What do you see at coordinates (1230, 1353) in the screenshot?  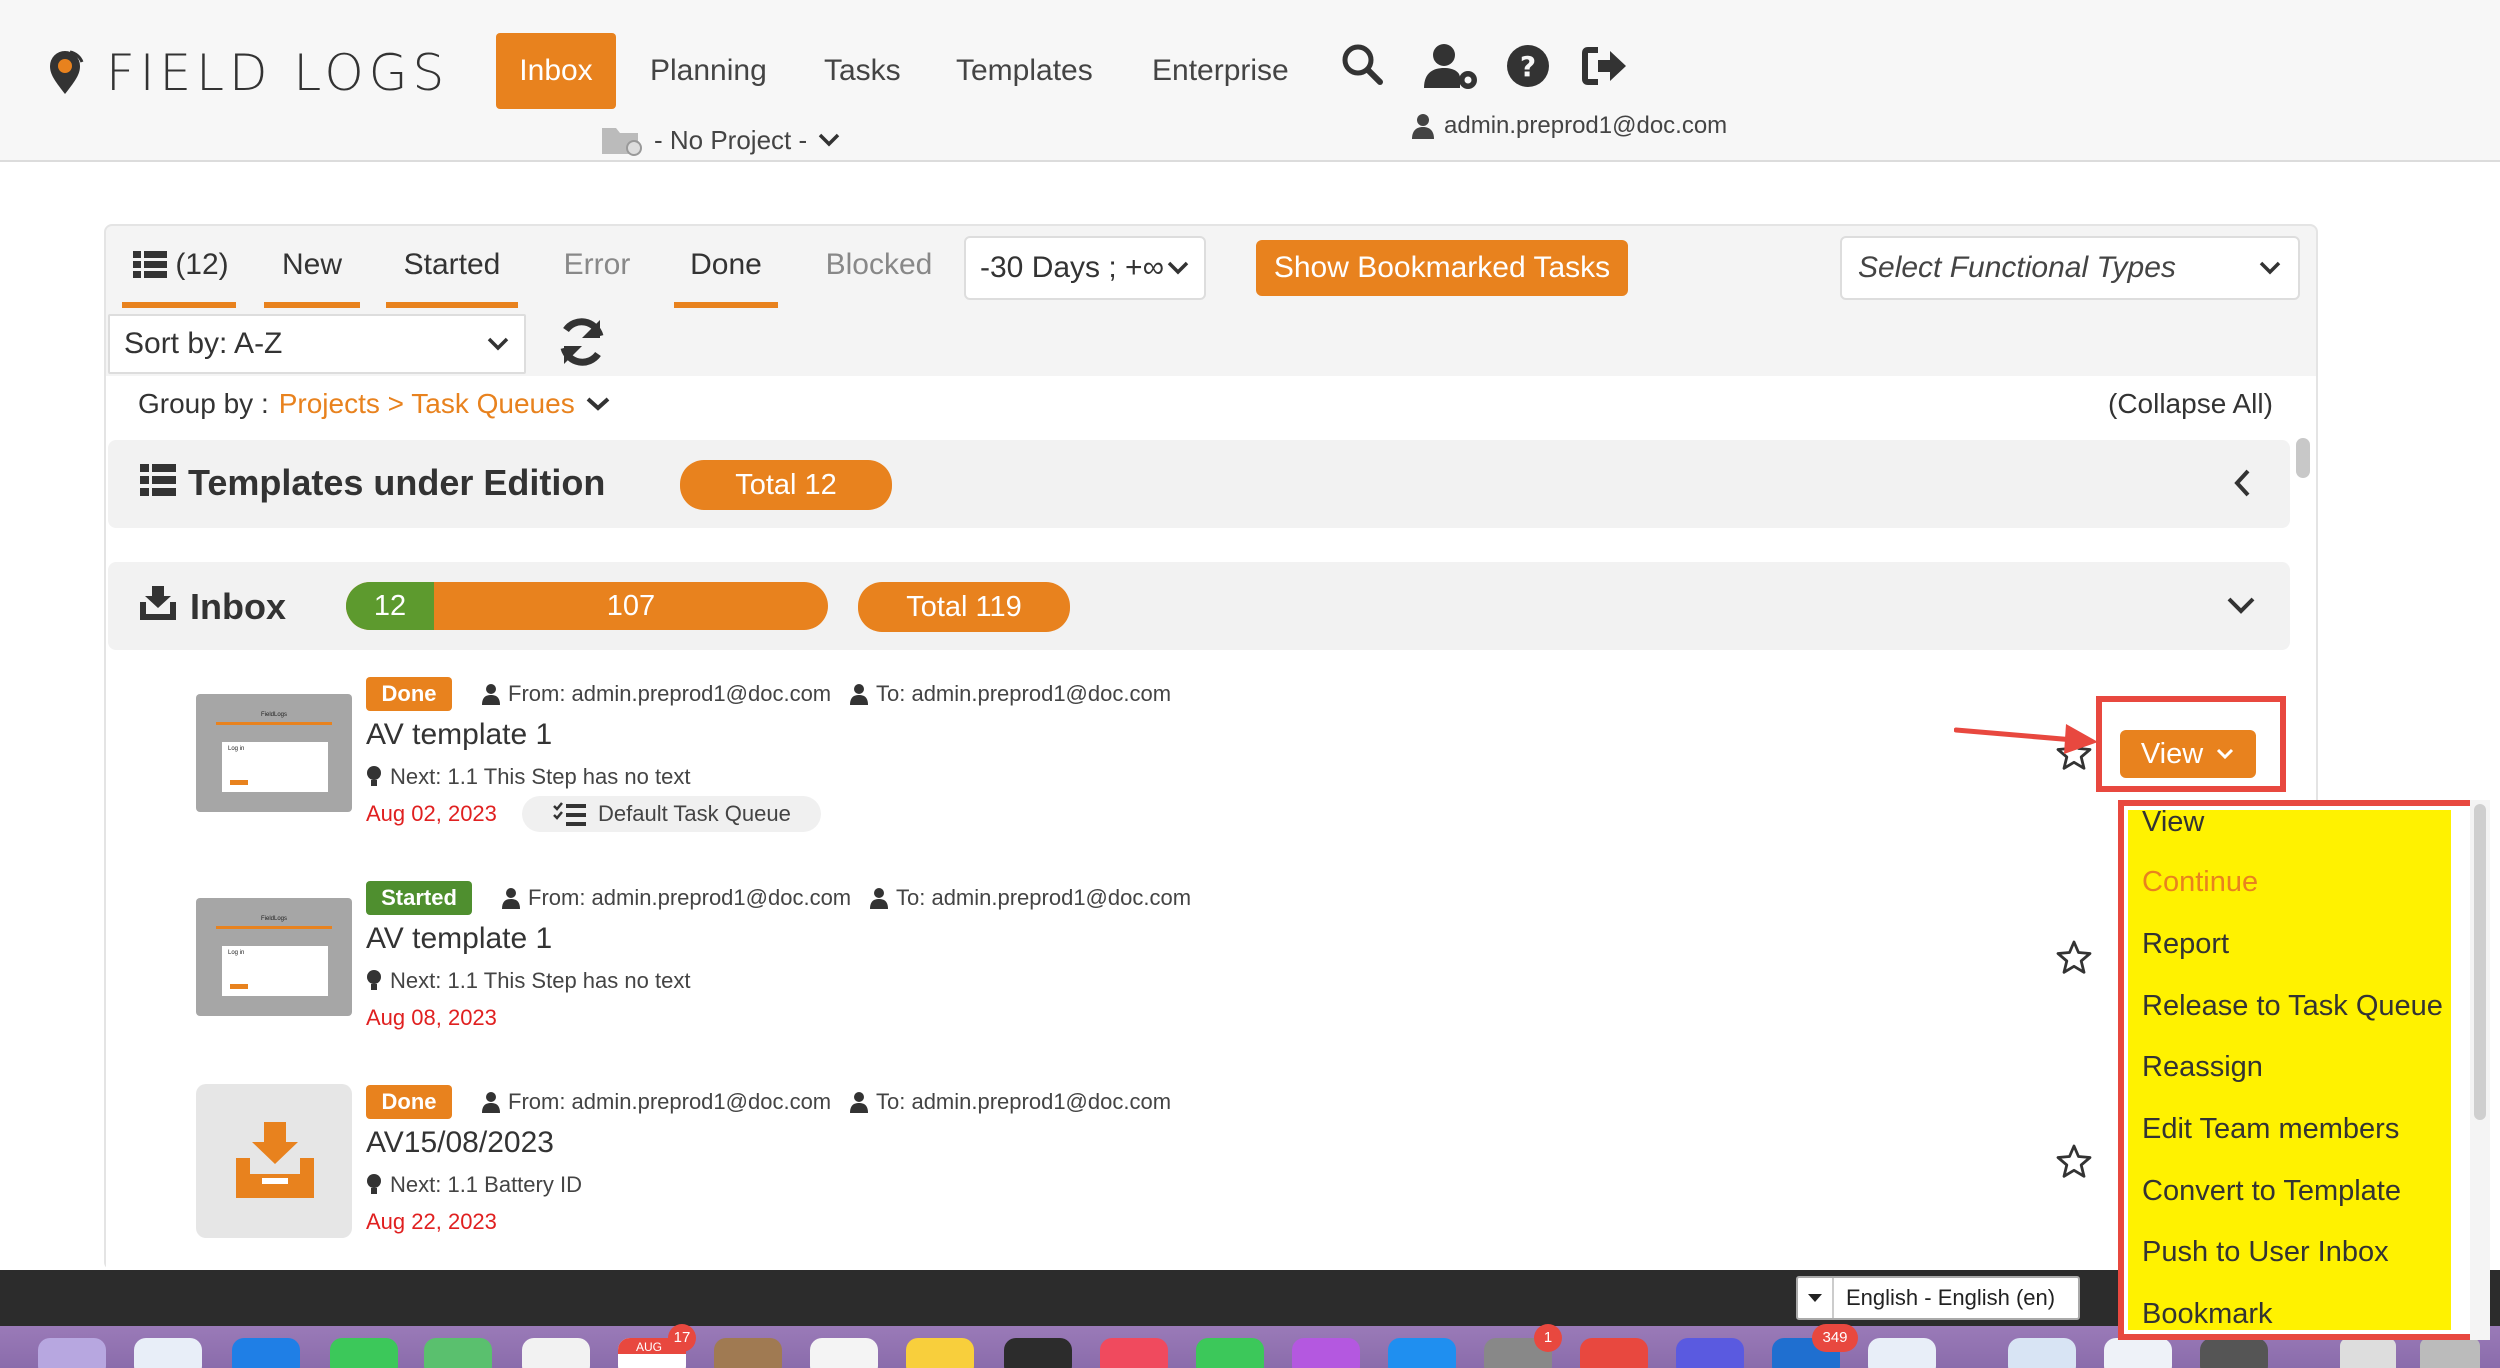 I see `facetime-icon` at bounding box center [1230, 1353].